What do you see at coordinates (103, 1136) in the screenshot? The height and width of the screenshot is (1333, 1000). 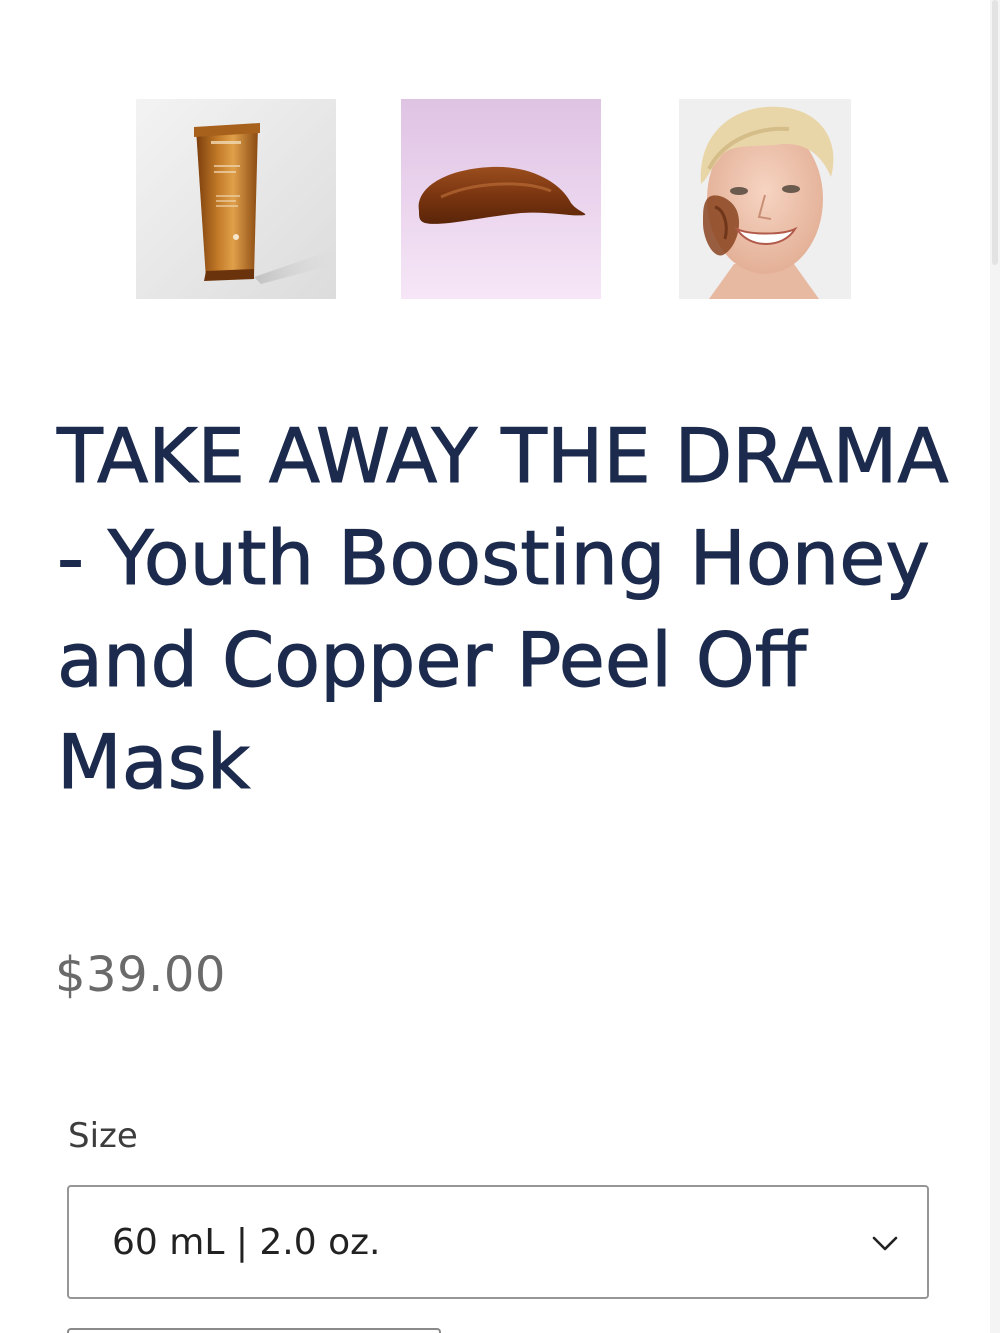 I see `size-label: Size` at bounding box center [103, 1136].